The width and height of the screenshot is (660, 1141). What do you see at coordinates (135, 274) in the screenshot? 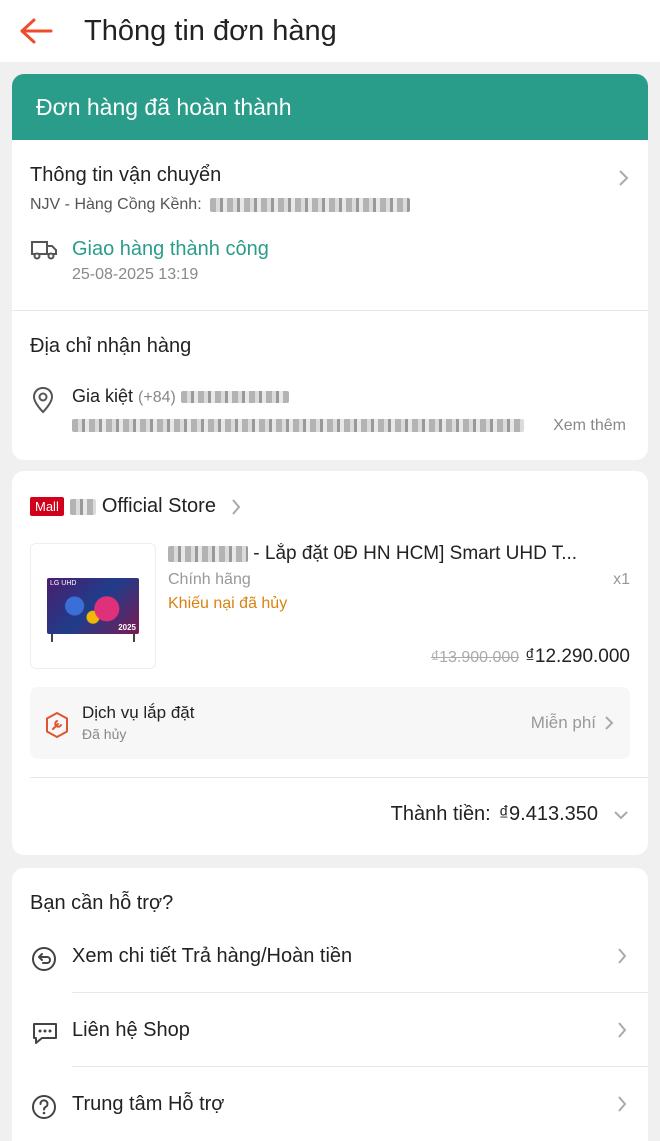
I see `delivery-time: 25-08-2025 13:19` at bounding box center [135, 274].